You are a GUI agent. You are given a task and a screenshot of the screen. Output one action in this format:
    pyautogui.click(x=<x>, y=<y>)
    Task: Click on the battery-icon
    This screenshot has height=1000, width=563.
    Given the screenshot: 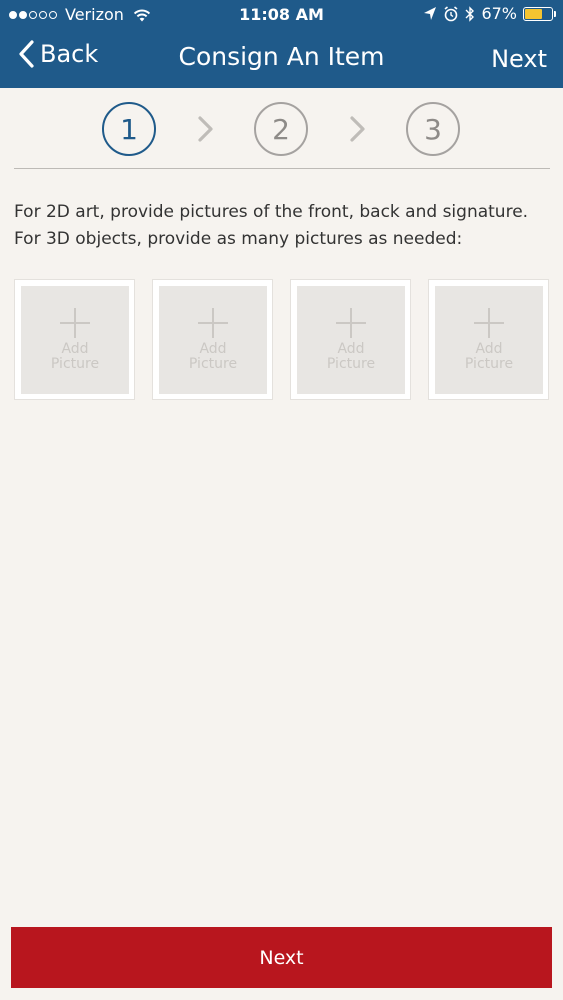 What is the action you would take?
    pyautogui.click(x=539, y=13)
    